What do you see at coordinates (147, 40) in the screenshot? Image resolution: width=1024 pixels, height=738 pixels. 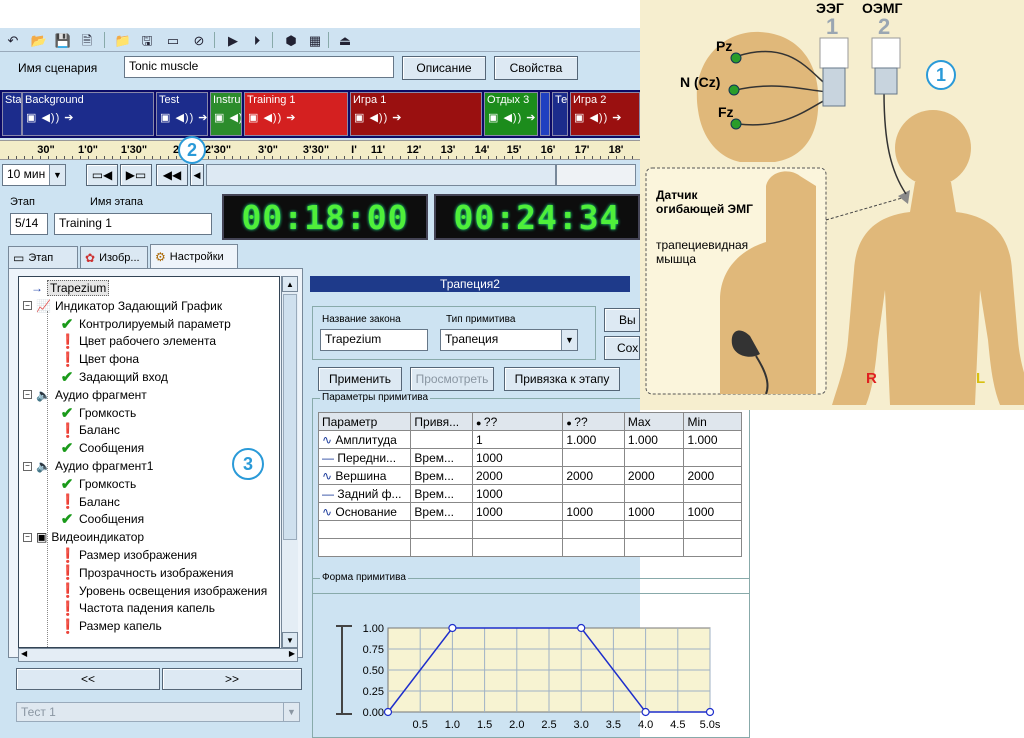 I see `save-copy-icon: 🖫` at bounding box center [147, 40].